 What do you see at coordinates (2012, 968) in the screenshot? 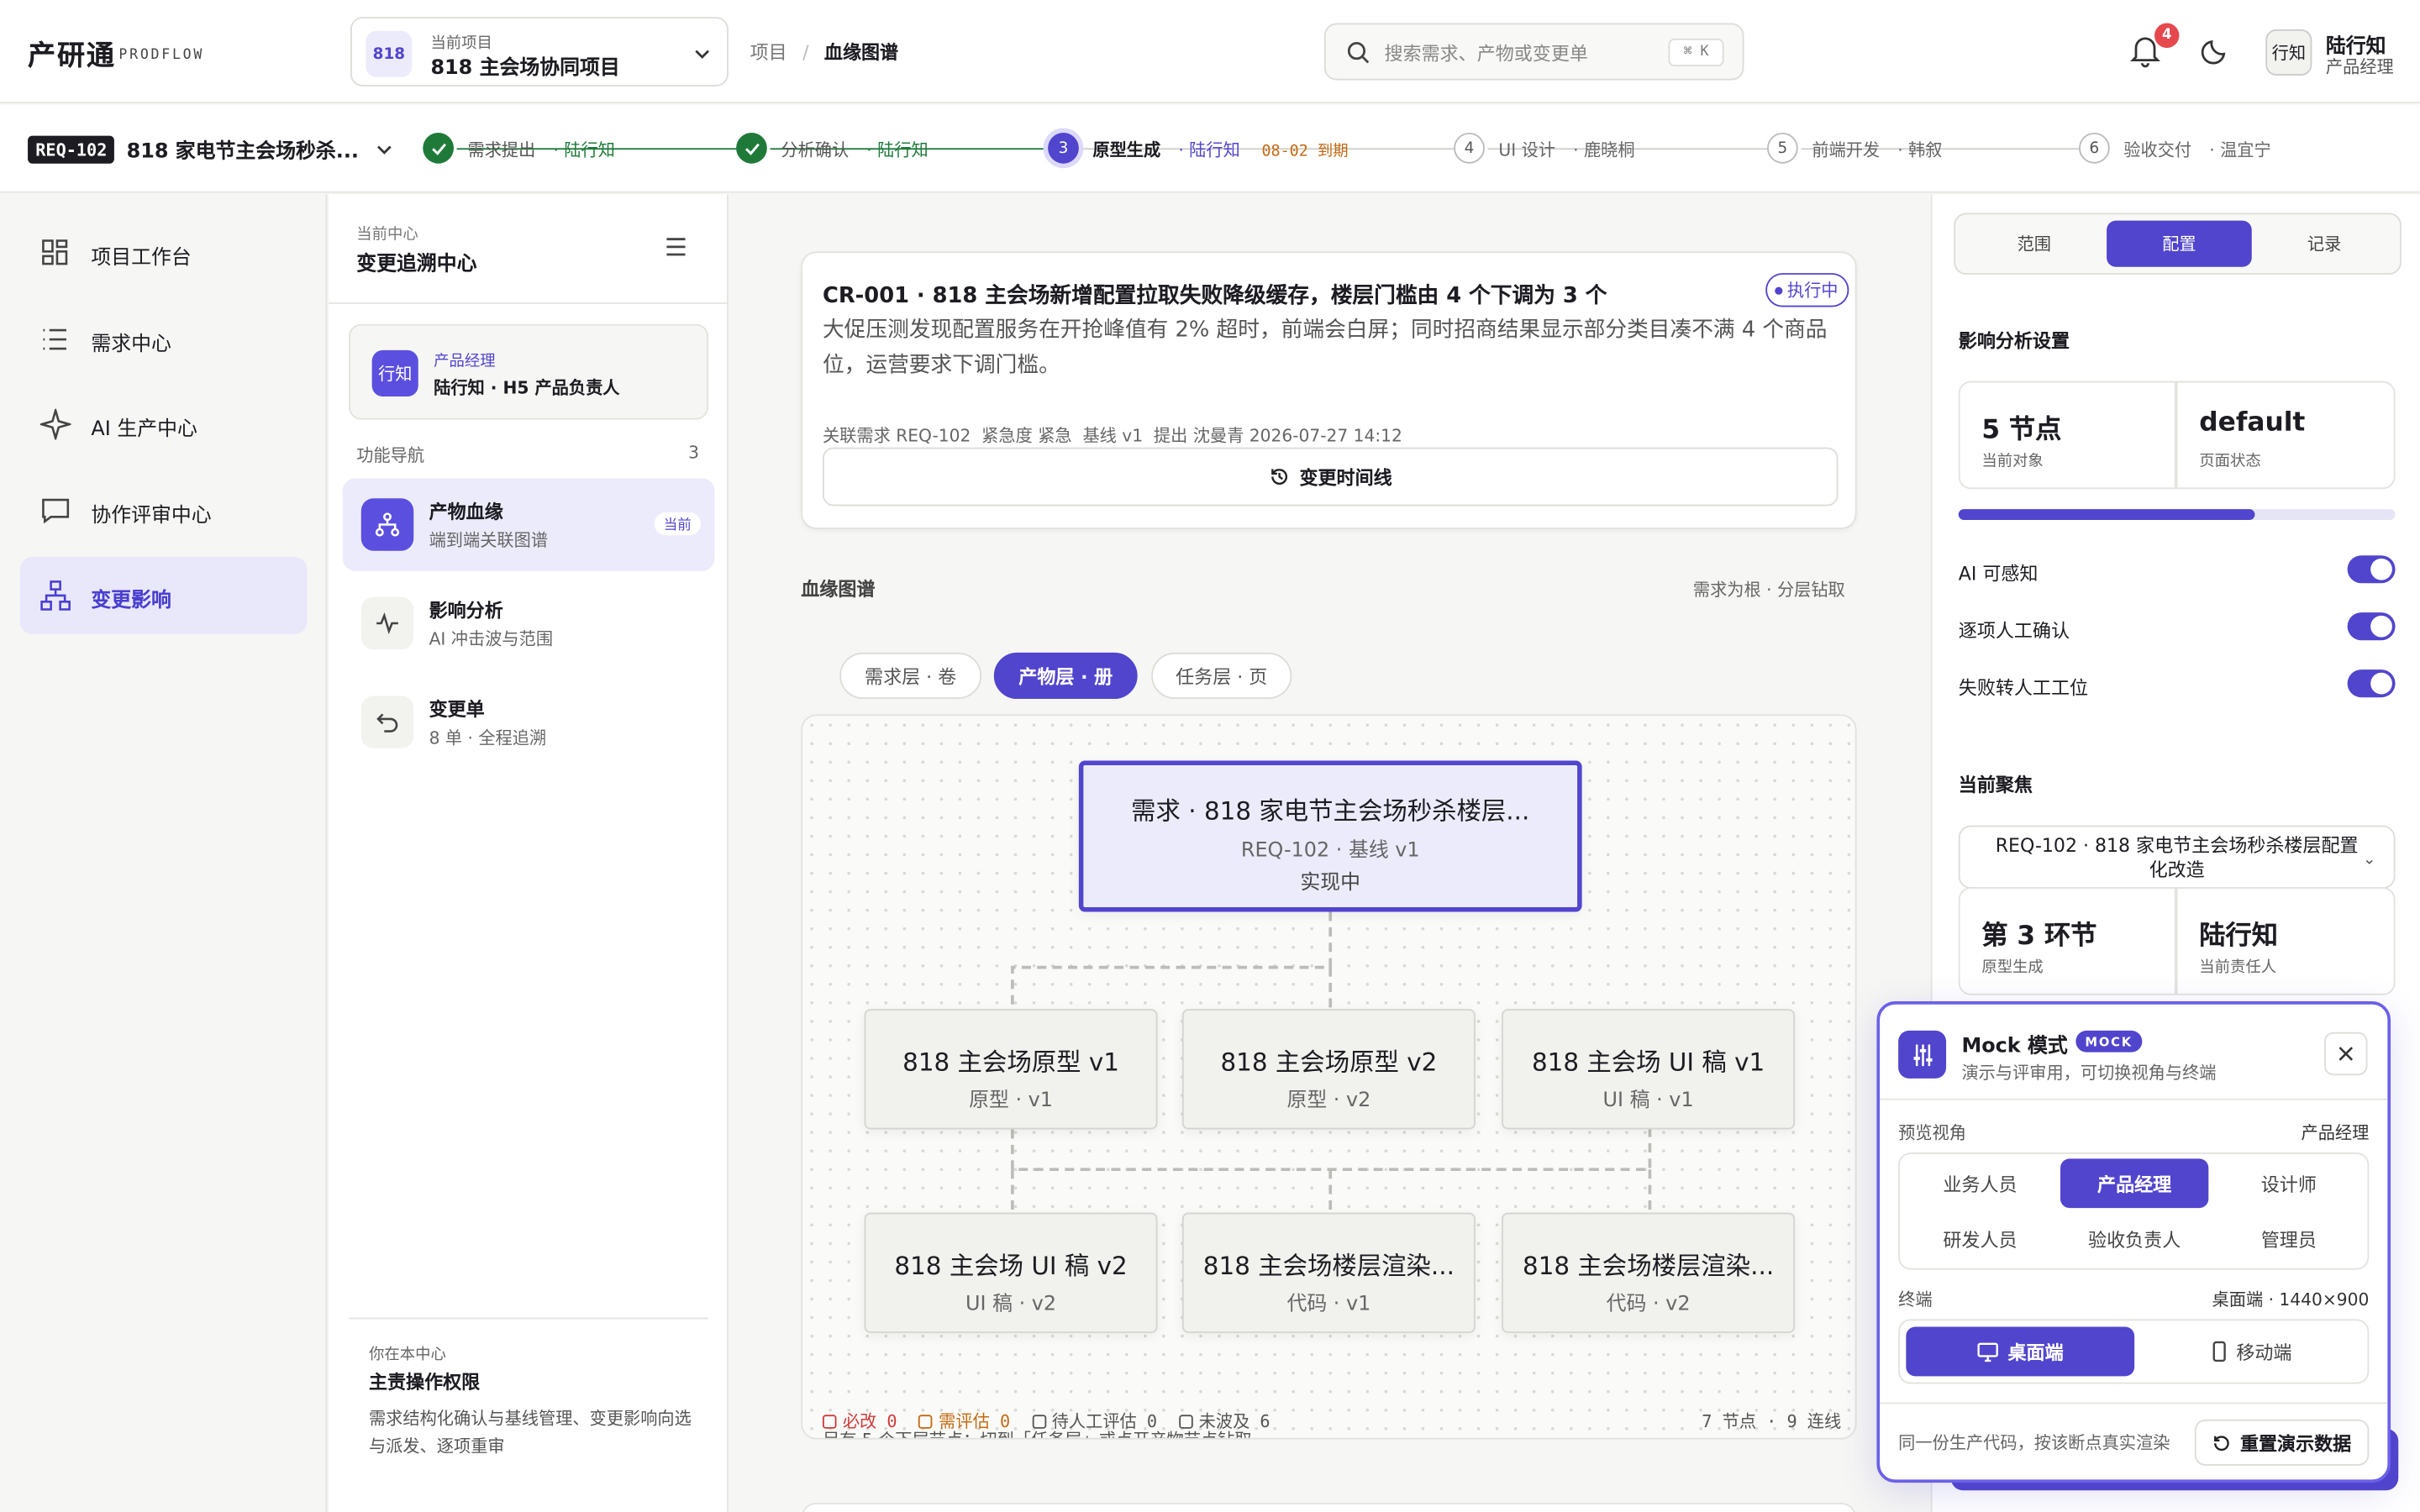
I see `stat-caption: 原型生成` at bounding box center [2012, 968].